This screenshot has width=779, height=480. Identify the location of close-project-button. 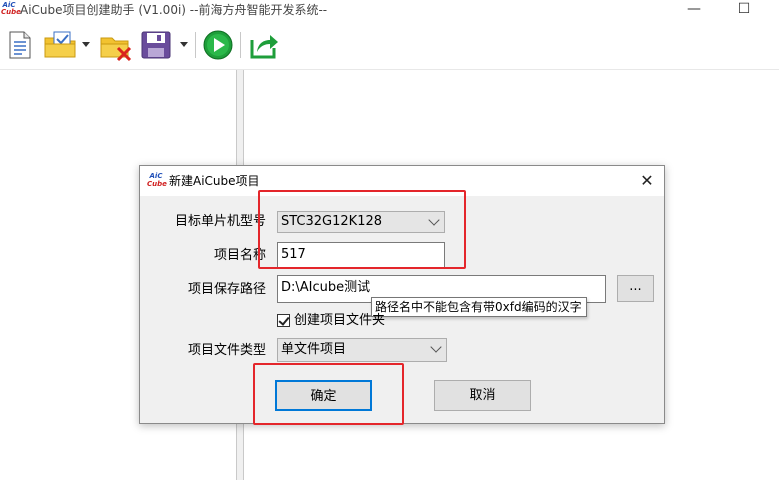
(116, 46).